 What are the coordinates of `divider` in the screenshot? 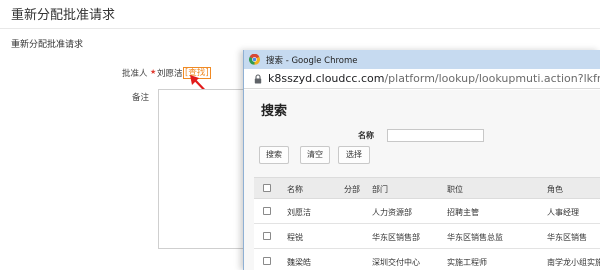 It's located at (300, 28).